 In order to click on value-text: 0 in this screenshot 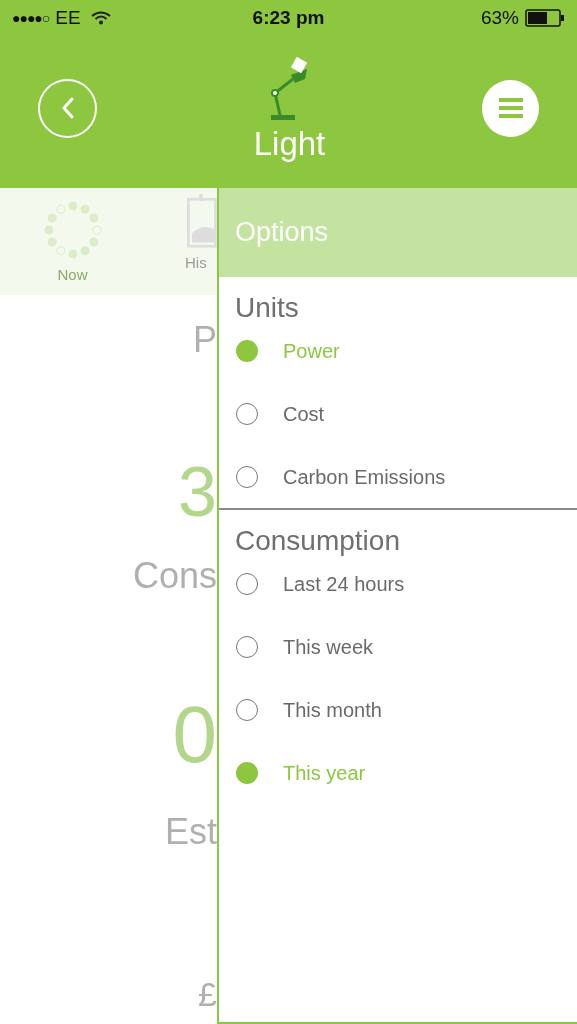, I will do `click(194, 735)`.